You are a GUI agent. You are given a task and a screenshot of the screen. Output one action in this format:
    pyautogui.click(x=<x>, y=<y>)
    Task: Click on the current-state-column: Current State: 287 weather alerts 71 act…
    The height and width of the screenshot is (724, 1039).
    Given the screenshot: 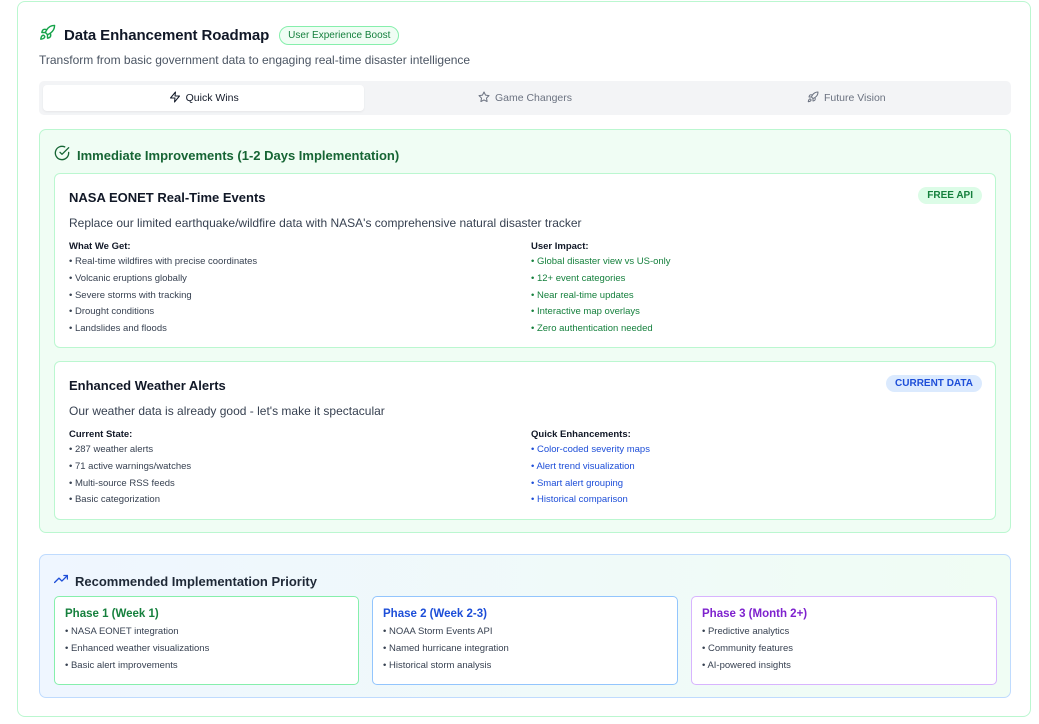 What is the action you would take?
    pyautogui.click(x=130, y=469)
    